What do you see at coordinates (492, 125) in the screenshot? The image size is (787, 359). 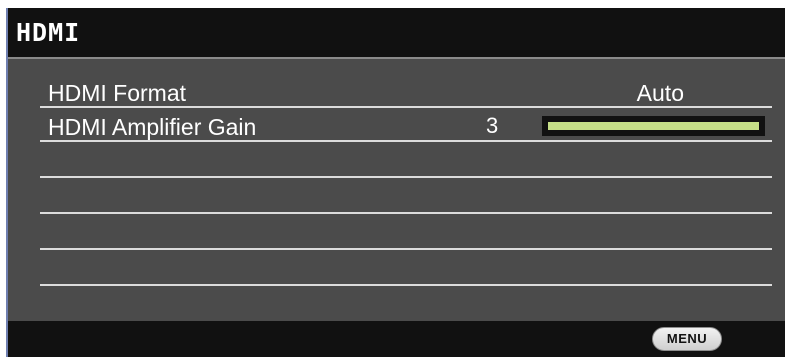 I see `gain-value: 3` at bounding box center [492, 125].